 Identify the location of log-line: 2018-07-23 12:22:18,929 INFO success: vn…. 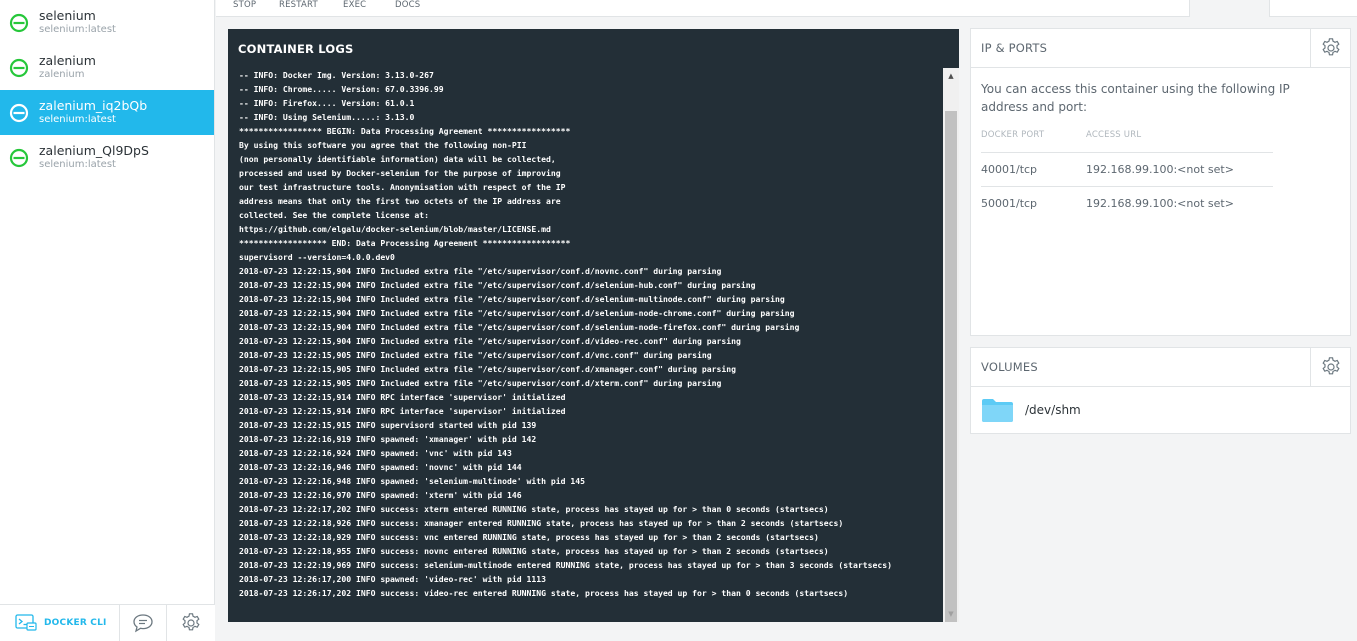
(529, 537).